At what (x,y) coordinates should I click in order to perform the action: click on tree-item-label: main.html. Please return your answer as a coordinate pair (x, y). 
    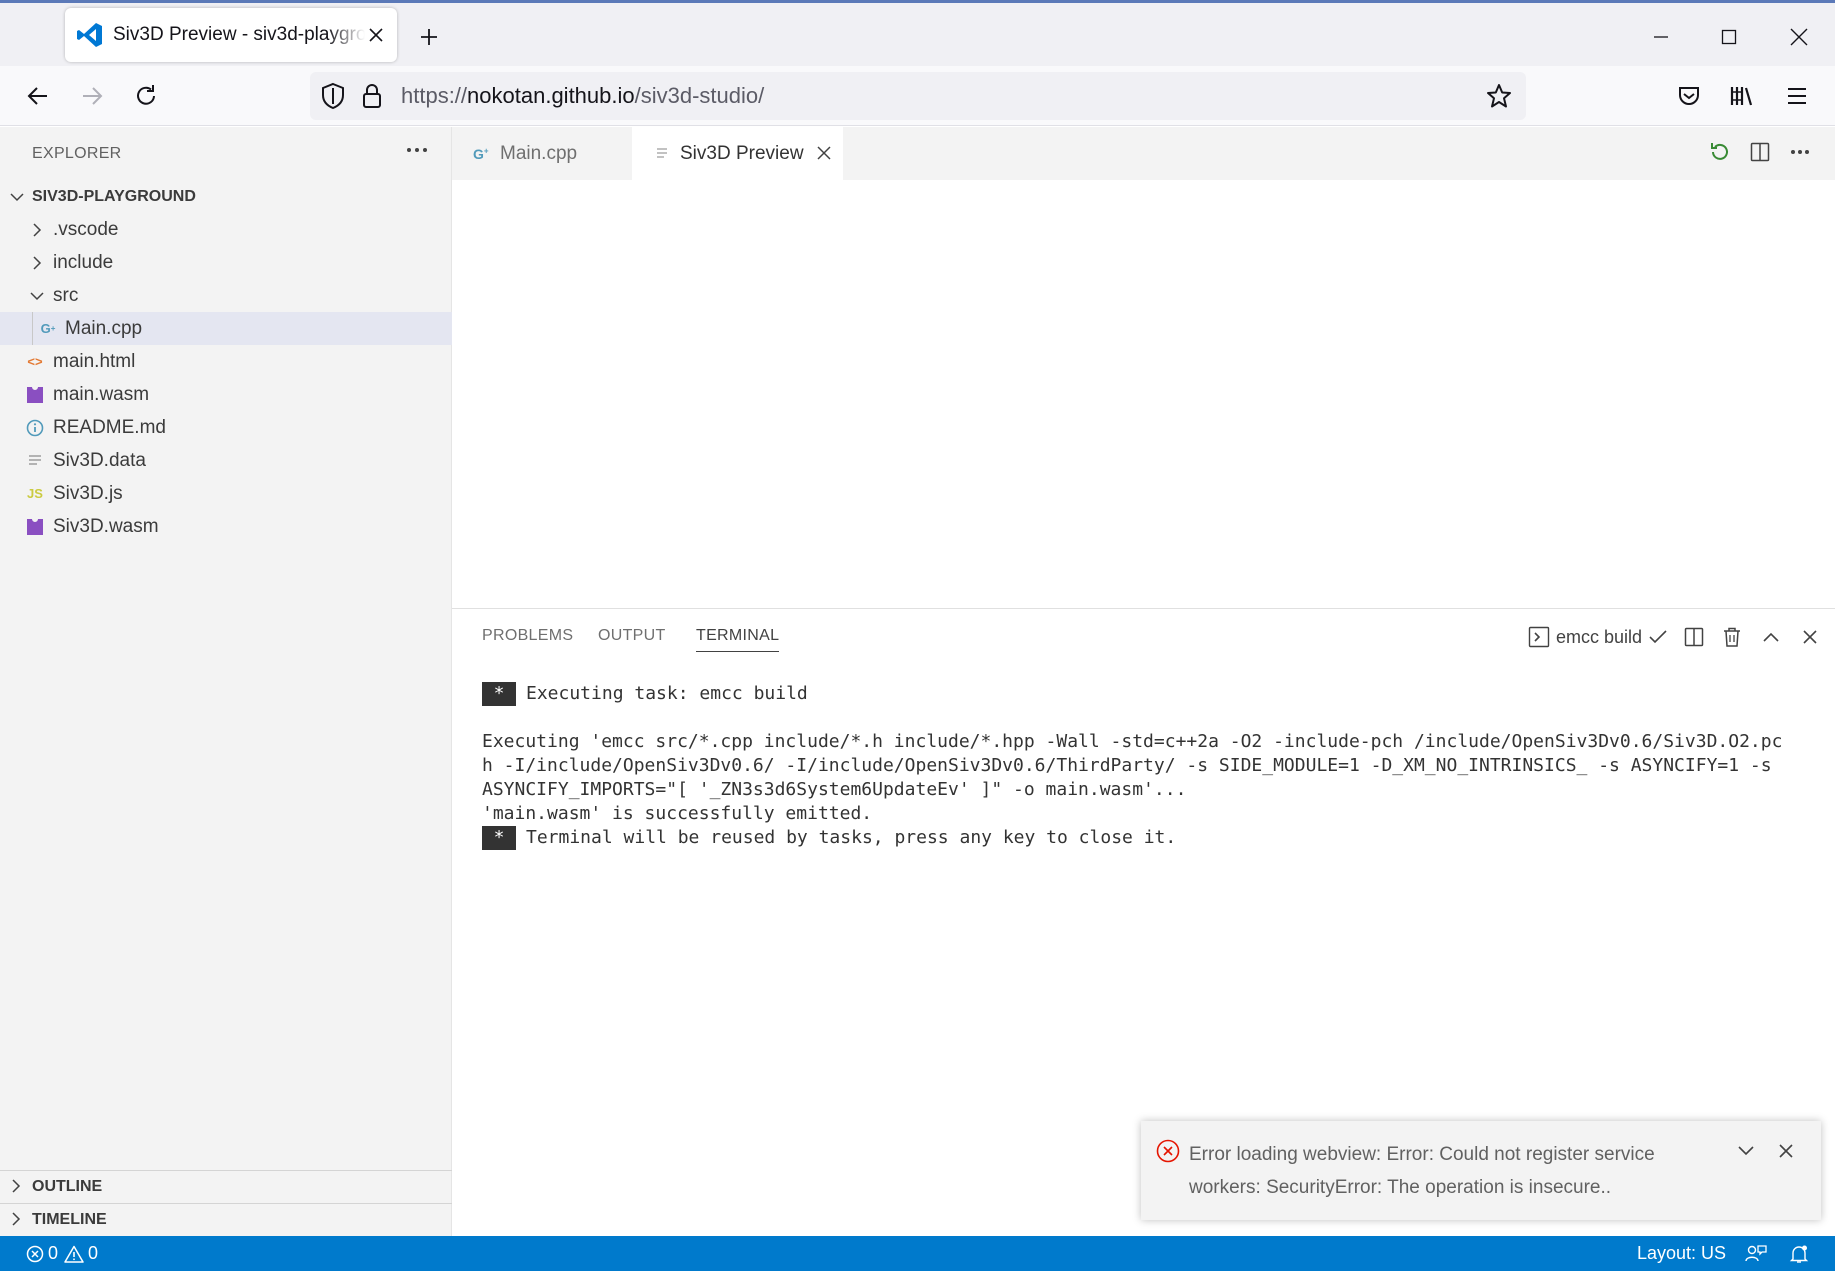
    Looking at the image, I should click on (94, 361).